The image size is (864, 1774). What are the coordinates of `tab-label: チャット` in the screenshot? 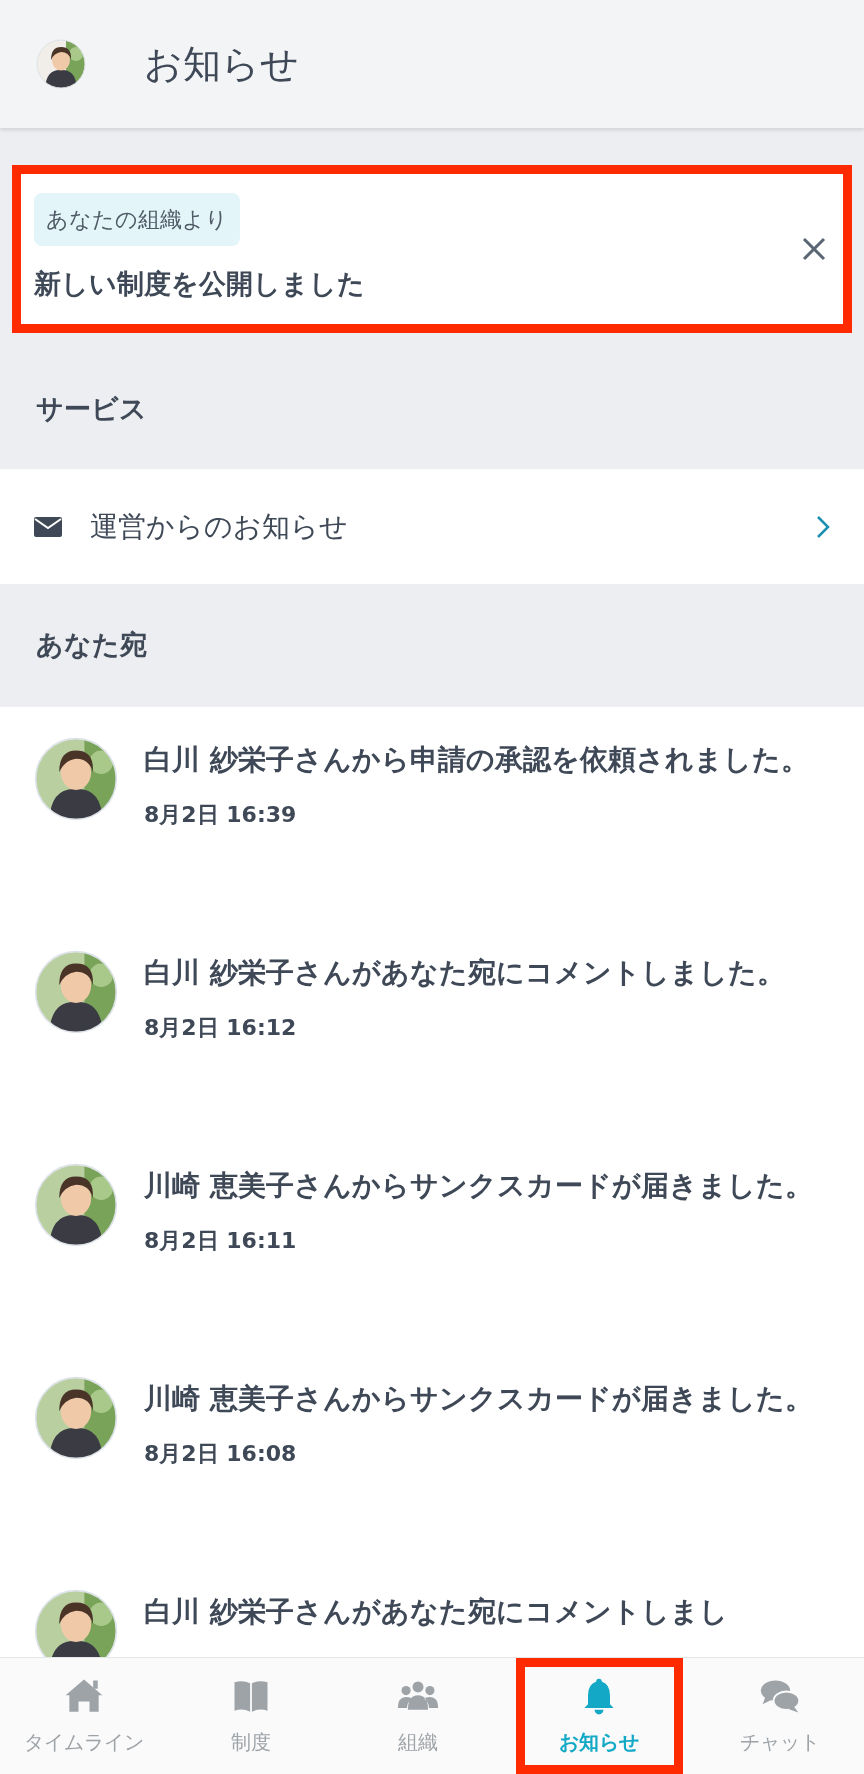 It's located at (780, 1742).